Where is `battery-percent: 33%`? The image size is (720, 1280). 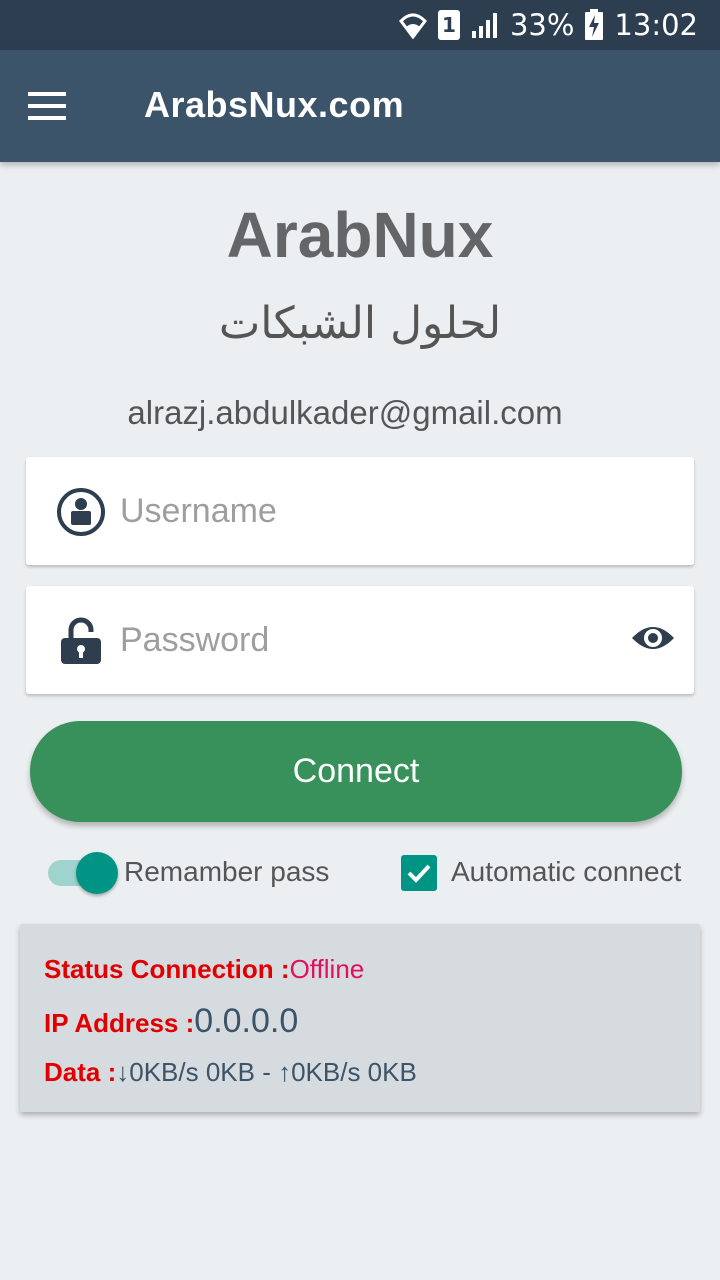
battery-percent: 33% is located at coordinates (542, 25).